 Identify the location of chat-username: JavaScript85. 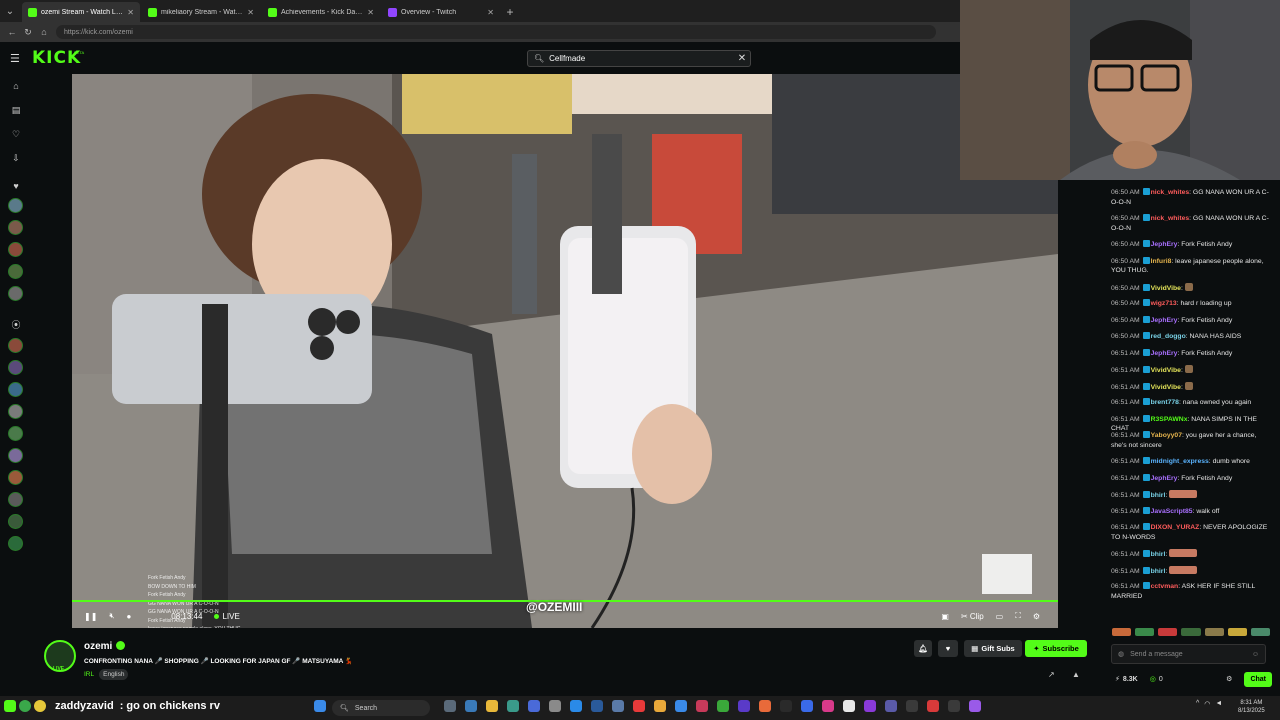
(1172, 511).